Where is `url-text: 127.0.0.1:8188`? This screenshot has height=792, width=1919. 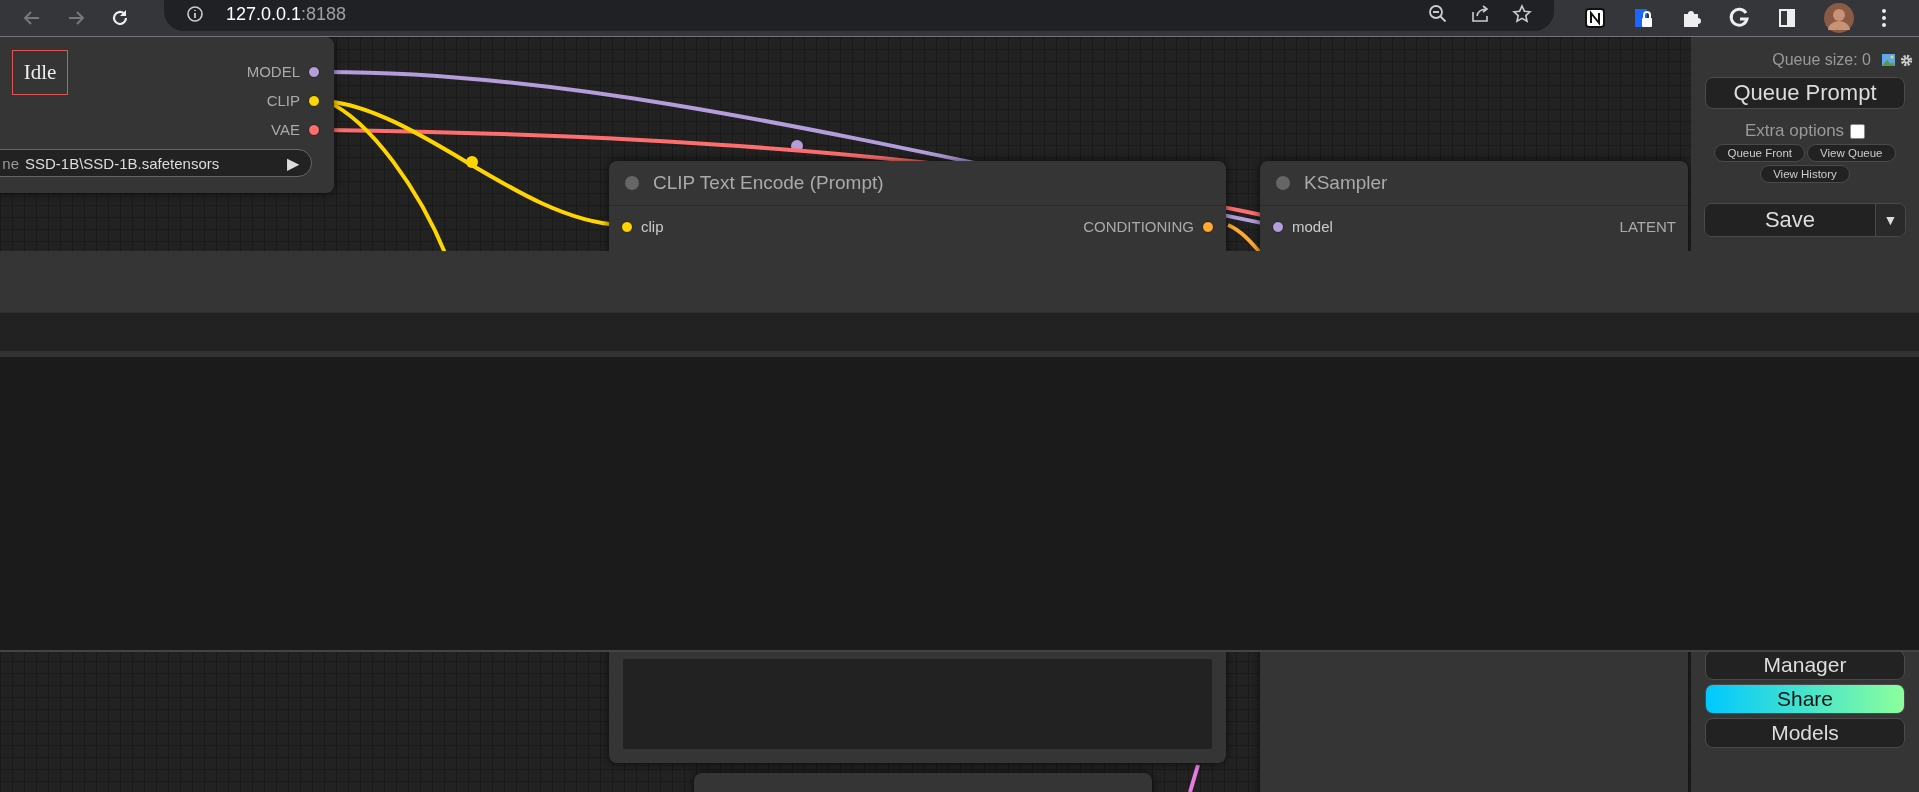
url-text: 127.0.0.1:8188 is located at coordinates (286, 14).